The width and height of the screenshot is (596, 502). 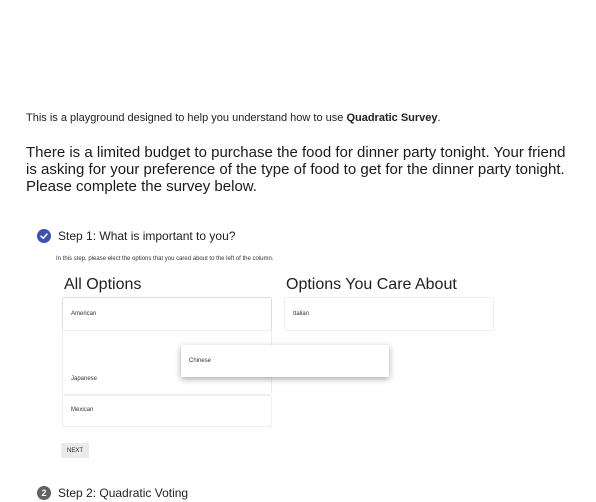 I want to click on option-mexican: Mexican, so click(x=167, y=411).